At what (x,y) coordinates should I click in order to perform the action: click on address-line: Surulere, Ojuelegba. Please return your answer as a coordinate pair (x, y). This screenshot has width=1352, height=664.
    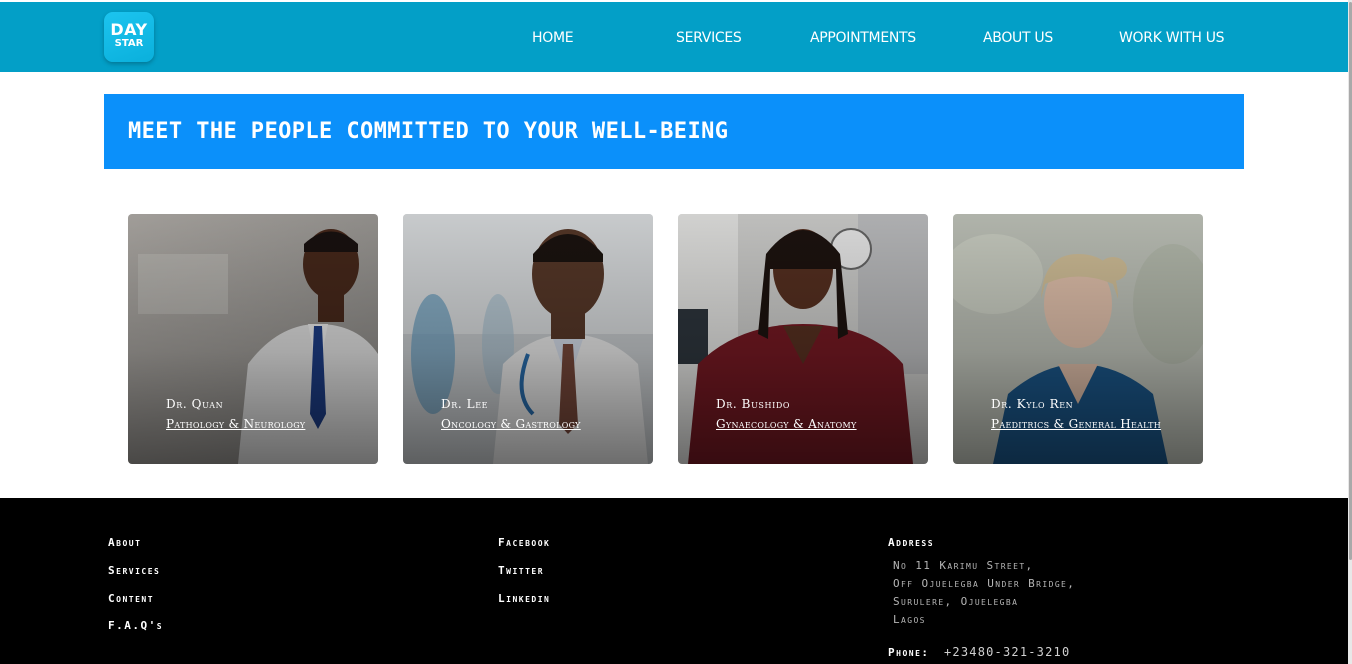
    Looking at the image, I should click on (956, 601).